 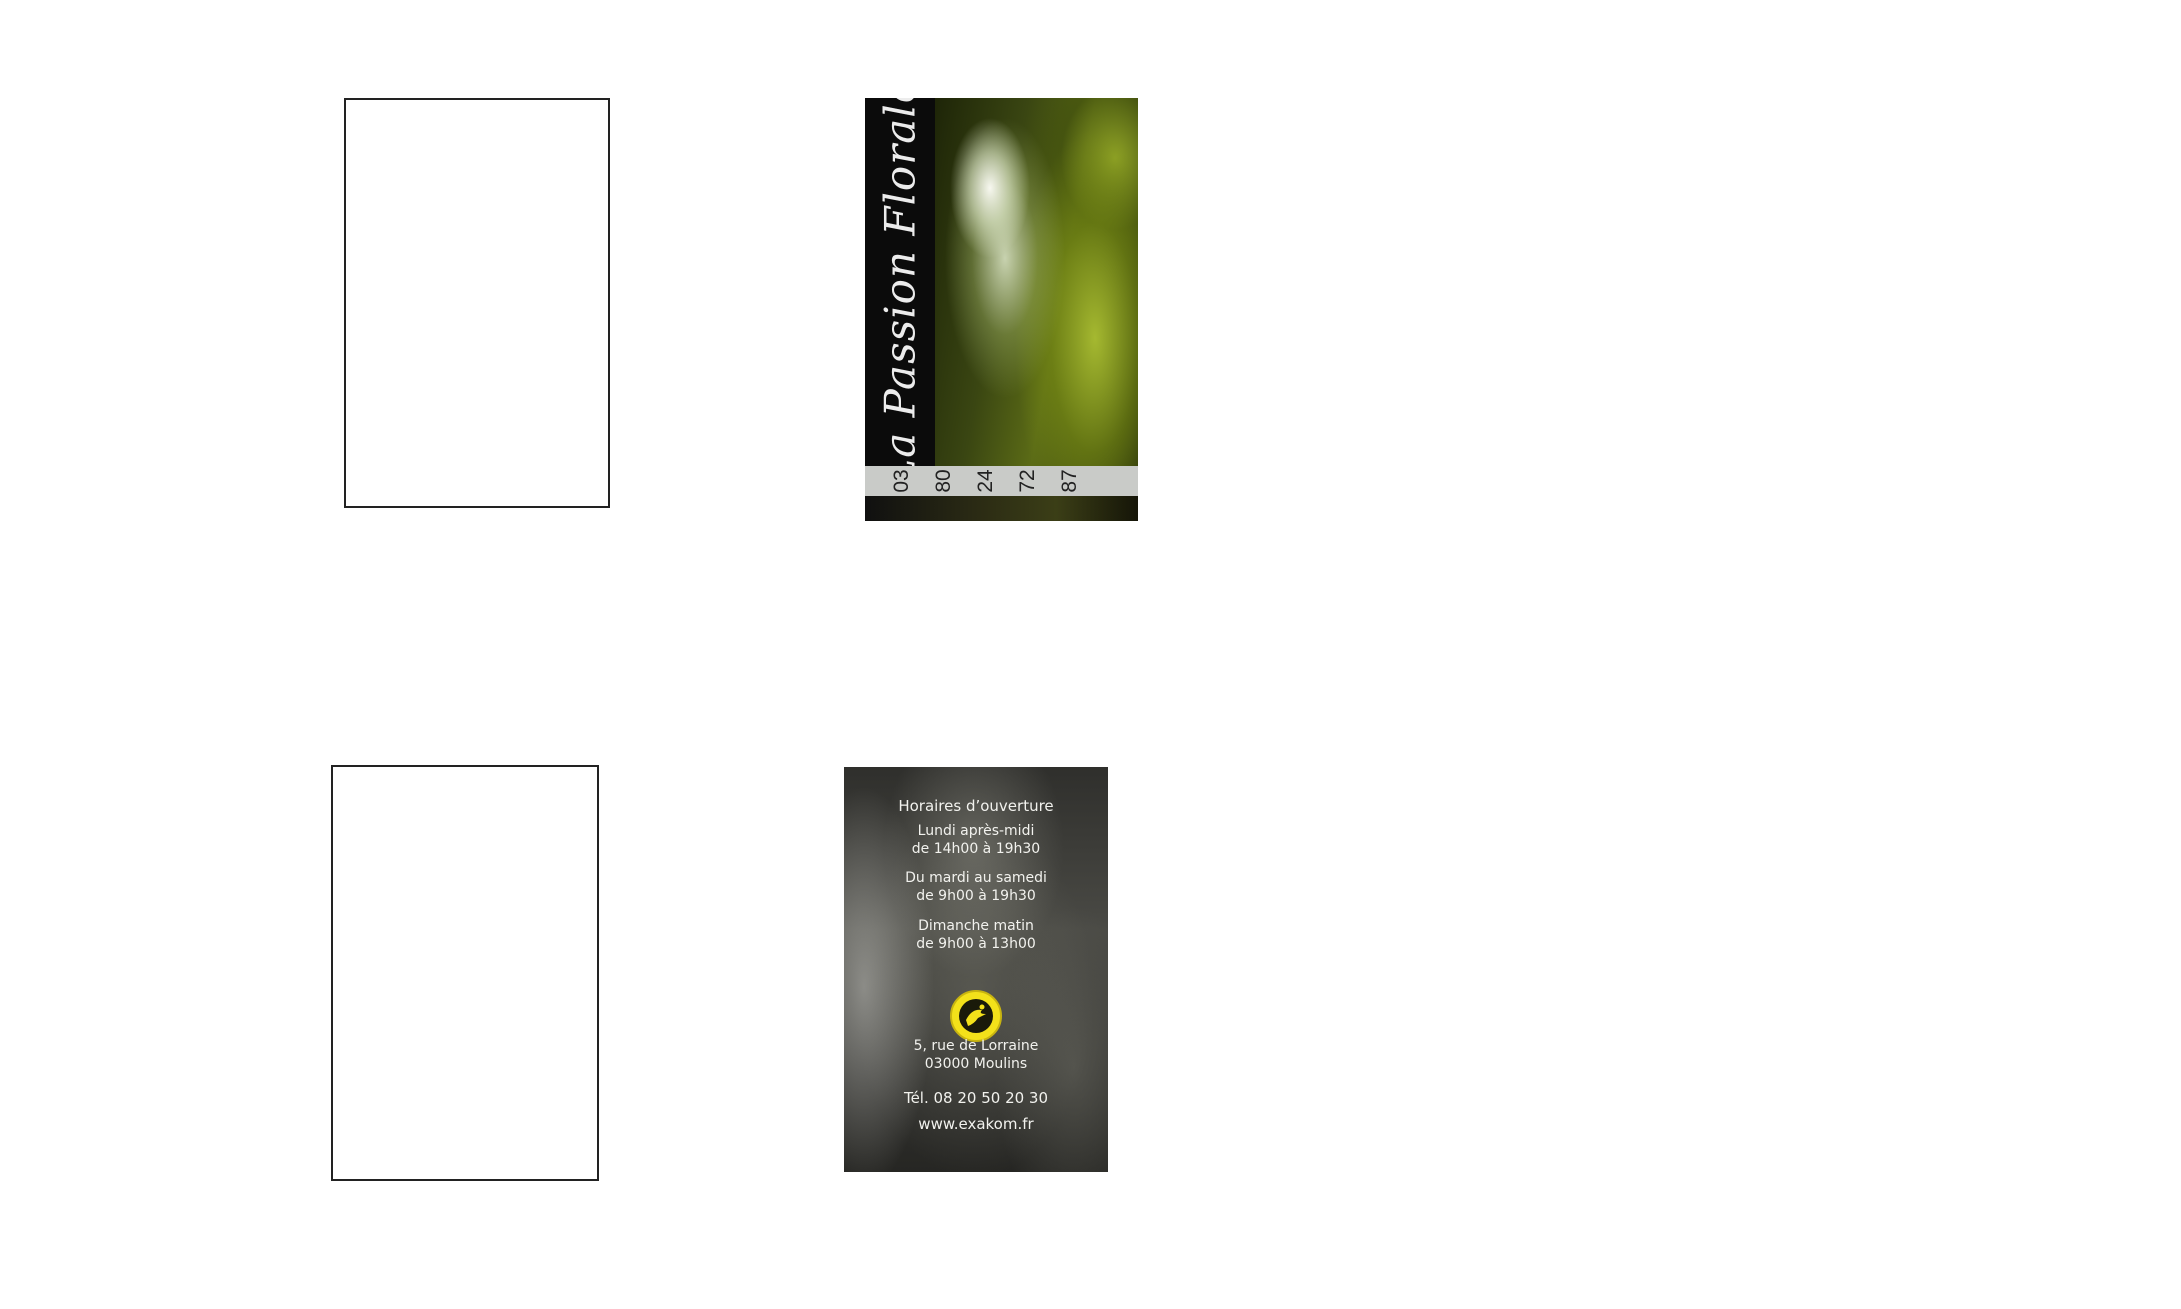 I want to click on address-line1: 5, rue de Lorraine, so click(x=976, y=1046).